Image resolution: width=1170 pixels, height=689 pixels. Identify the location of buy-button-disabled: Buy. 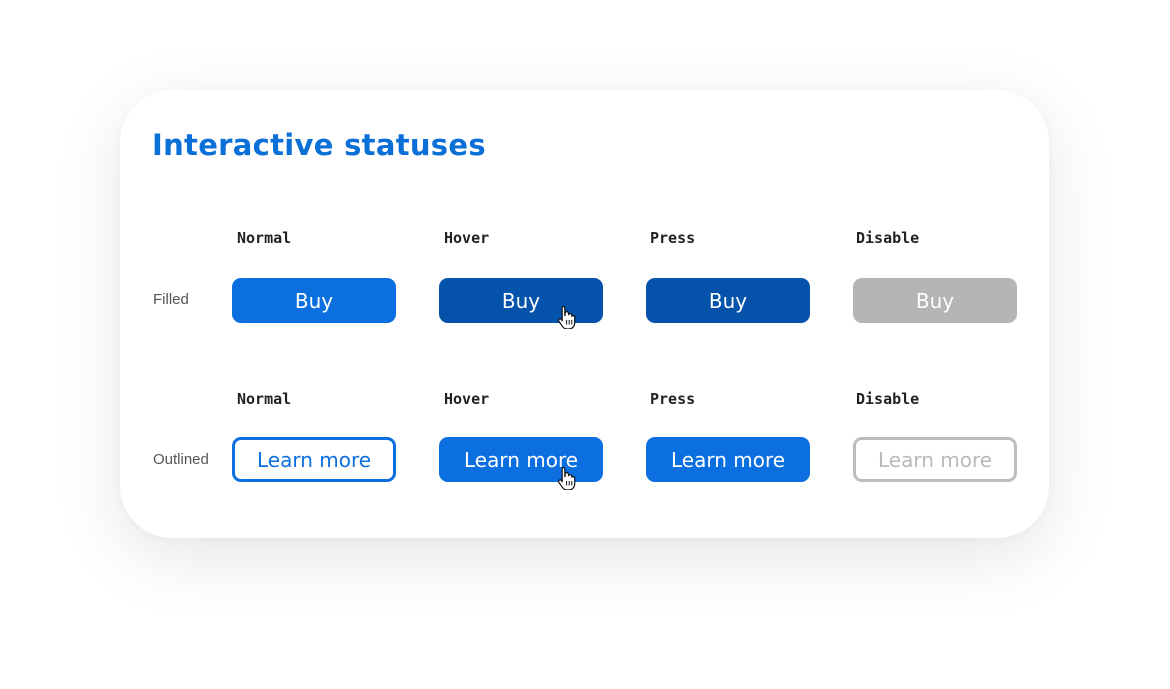
(935, 300).